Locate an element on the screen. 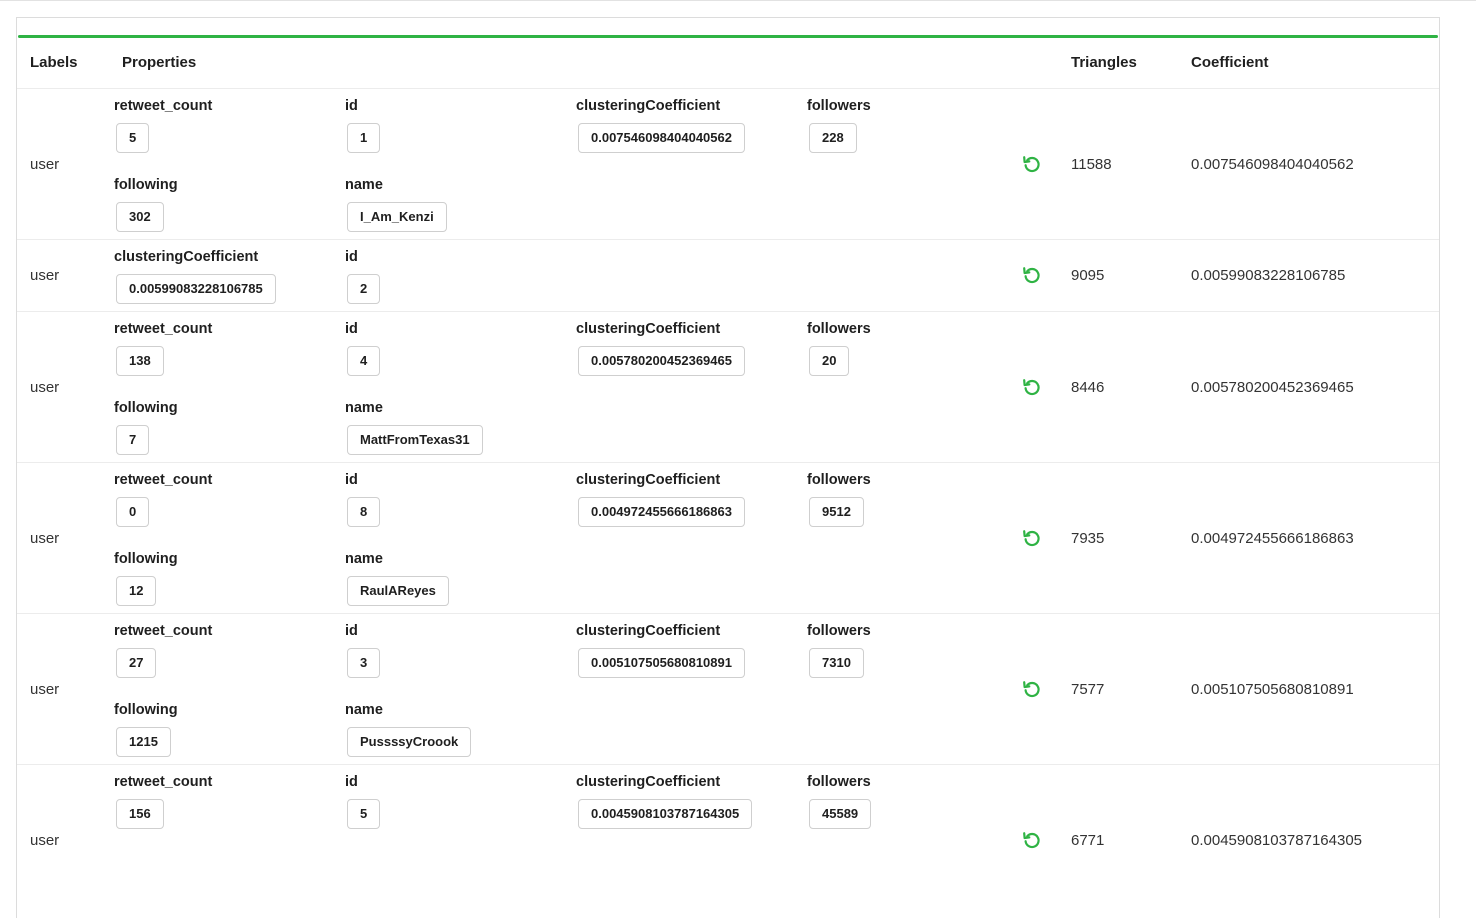  property-value: 8 is located at coordinates (364, 512).